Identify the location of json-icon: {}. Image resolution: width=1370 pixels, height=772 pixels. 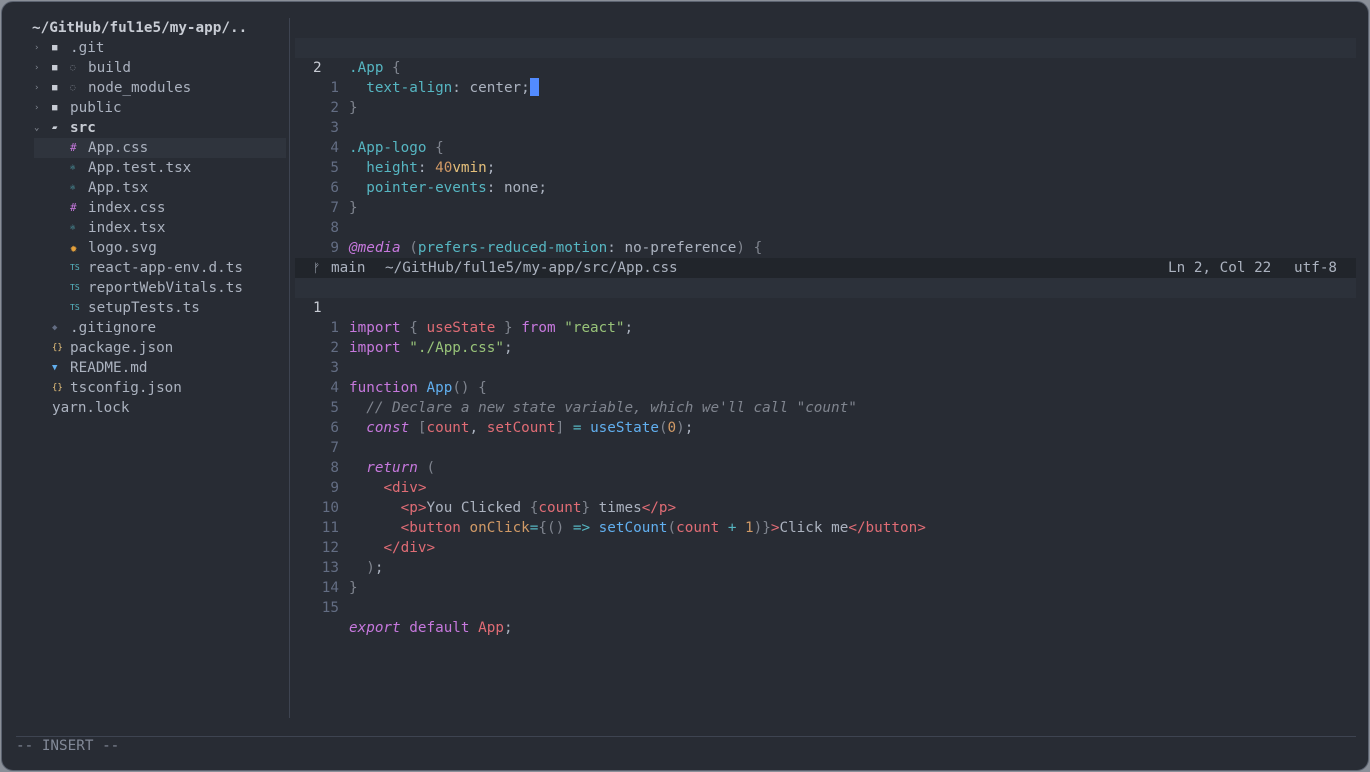
(57, 388).